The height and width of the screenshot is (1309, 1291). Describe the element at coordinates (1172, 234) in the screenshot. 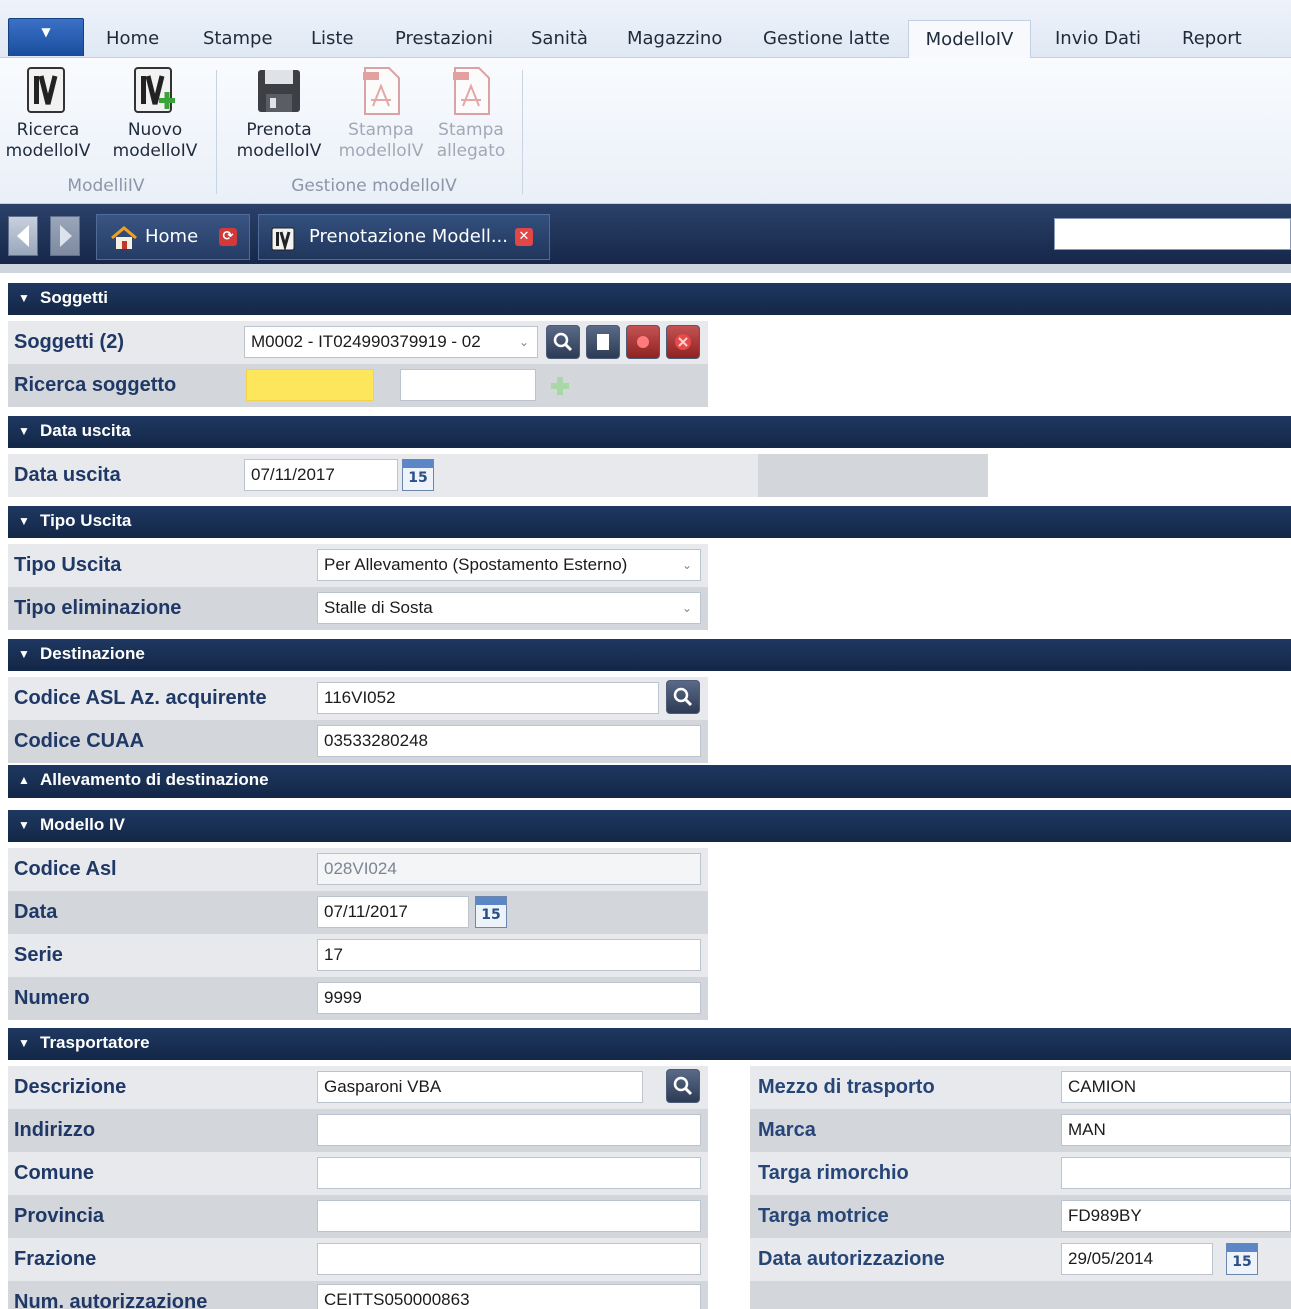

I see `global-search-input` at that location.